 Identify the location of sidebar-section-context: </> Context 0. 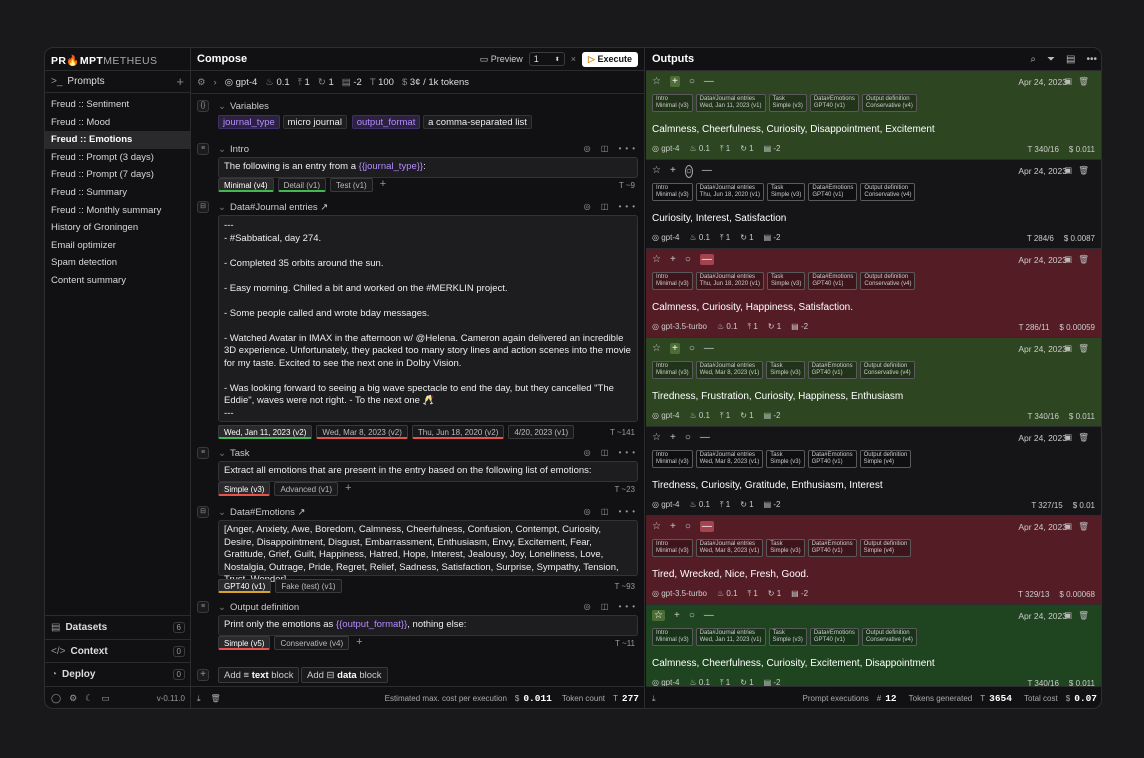
(118, 650).